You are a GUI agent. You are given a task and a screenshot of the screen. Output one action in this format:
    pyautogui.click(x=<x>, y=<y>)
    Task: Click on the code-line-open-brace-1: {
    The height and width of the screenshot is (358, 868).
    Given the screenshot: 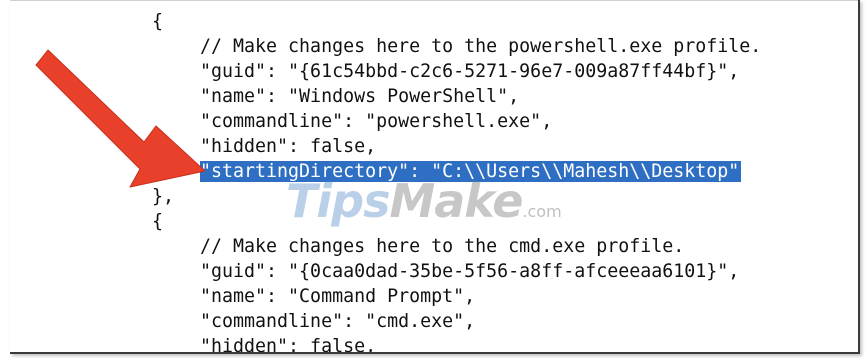 What is the action you would take?
    pyautogui.click(x=157, y=22)
    